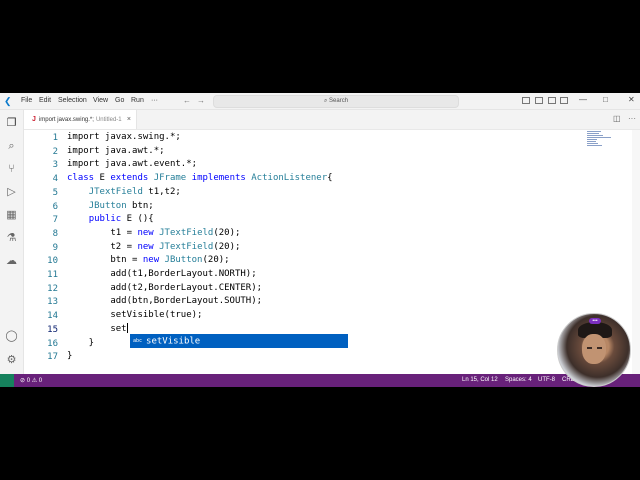  Describe the element at coordinates (55, 151) in the screenshot. I see `line-number: 2` at that location.